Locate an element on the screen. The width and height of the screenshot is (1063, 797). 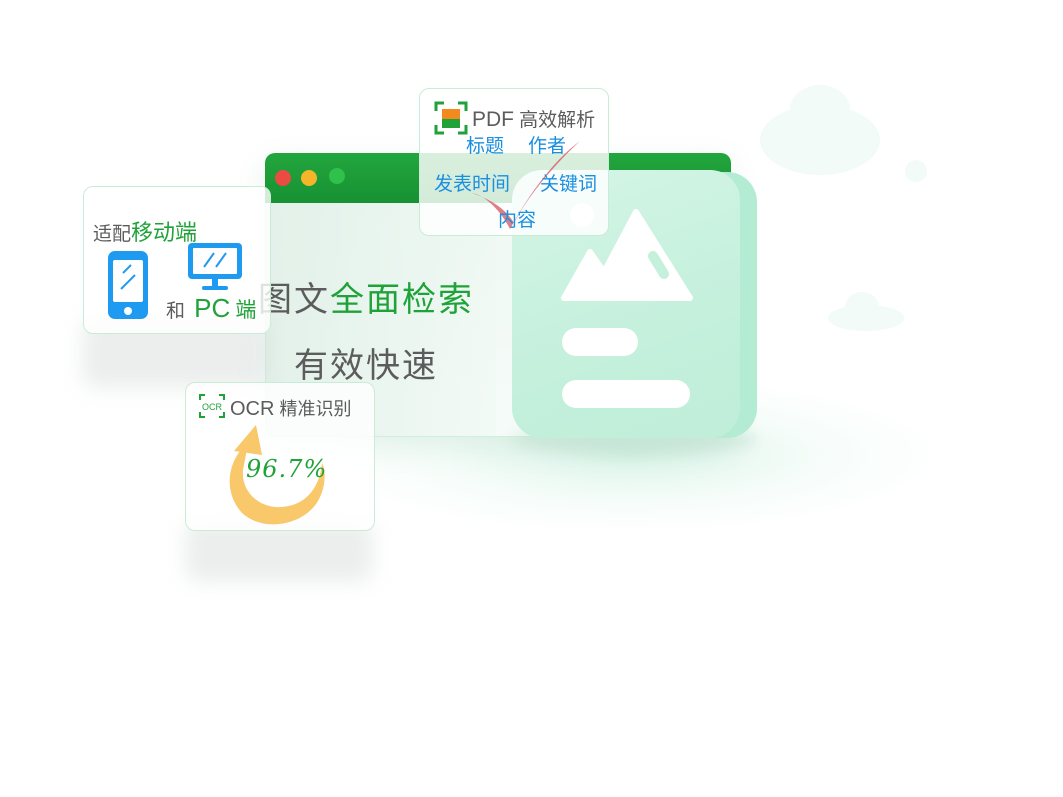
ocr-accuracy: 96.7% is located at coordinates (287, 469).